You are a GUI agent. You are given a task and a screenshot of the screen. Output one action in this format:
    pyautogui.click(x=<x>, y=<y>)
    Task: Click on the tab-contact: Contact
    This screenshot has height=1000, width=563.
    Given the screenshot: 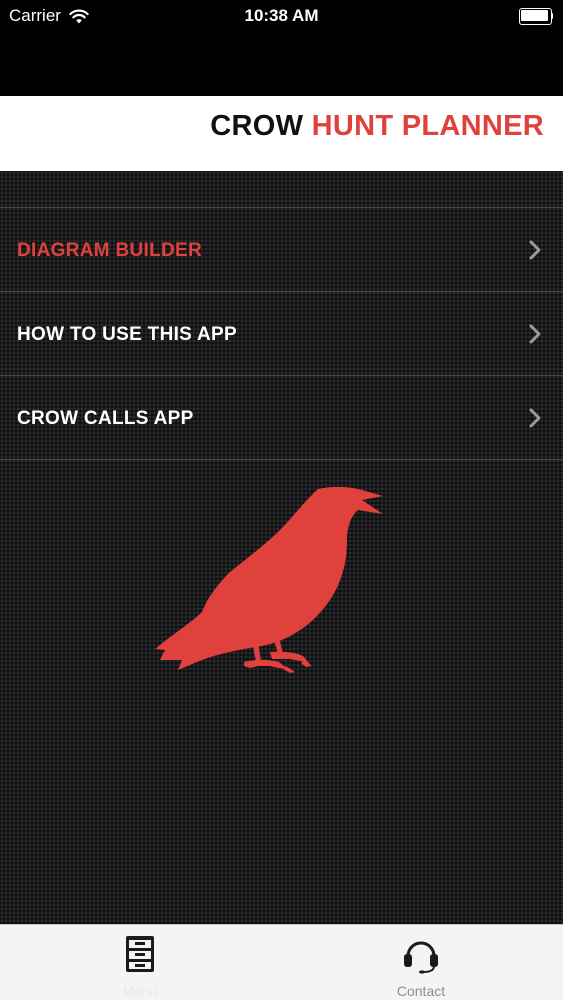 What is the action you would take?
    pyautogui.click(x=421, y=962)
    